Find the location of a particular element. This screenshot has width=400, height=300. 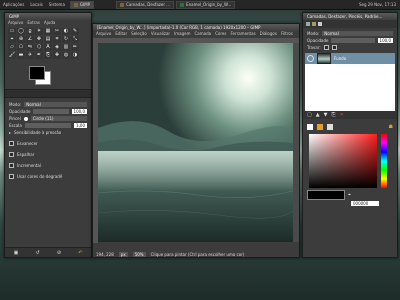

layer-mode-dropdown: Normal is located at coordinates (357, 33).